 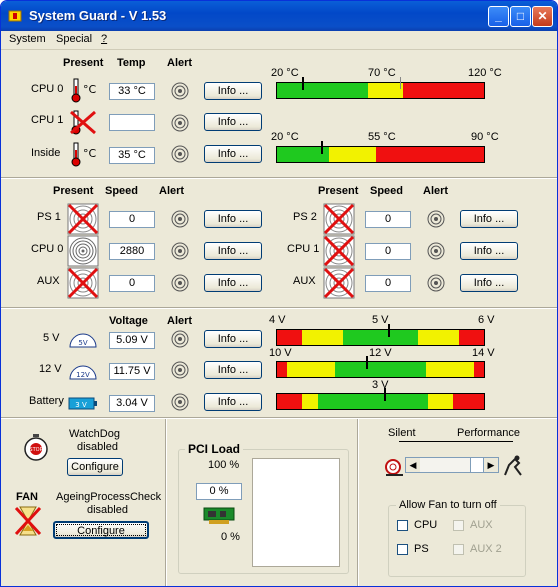 What do you see at coordinates (285, 73) in the screenshot?
I see `cpu-scale-min: 20 °C` at bounding box center [285, 73].